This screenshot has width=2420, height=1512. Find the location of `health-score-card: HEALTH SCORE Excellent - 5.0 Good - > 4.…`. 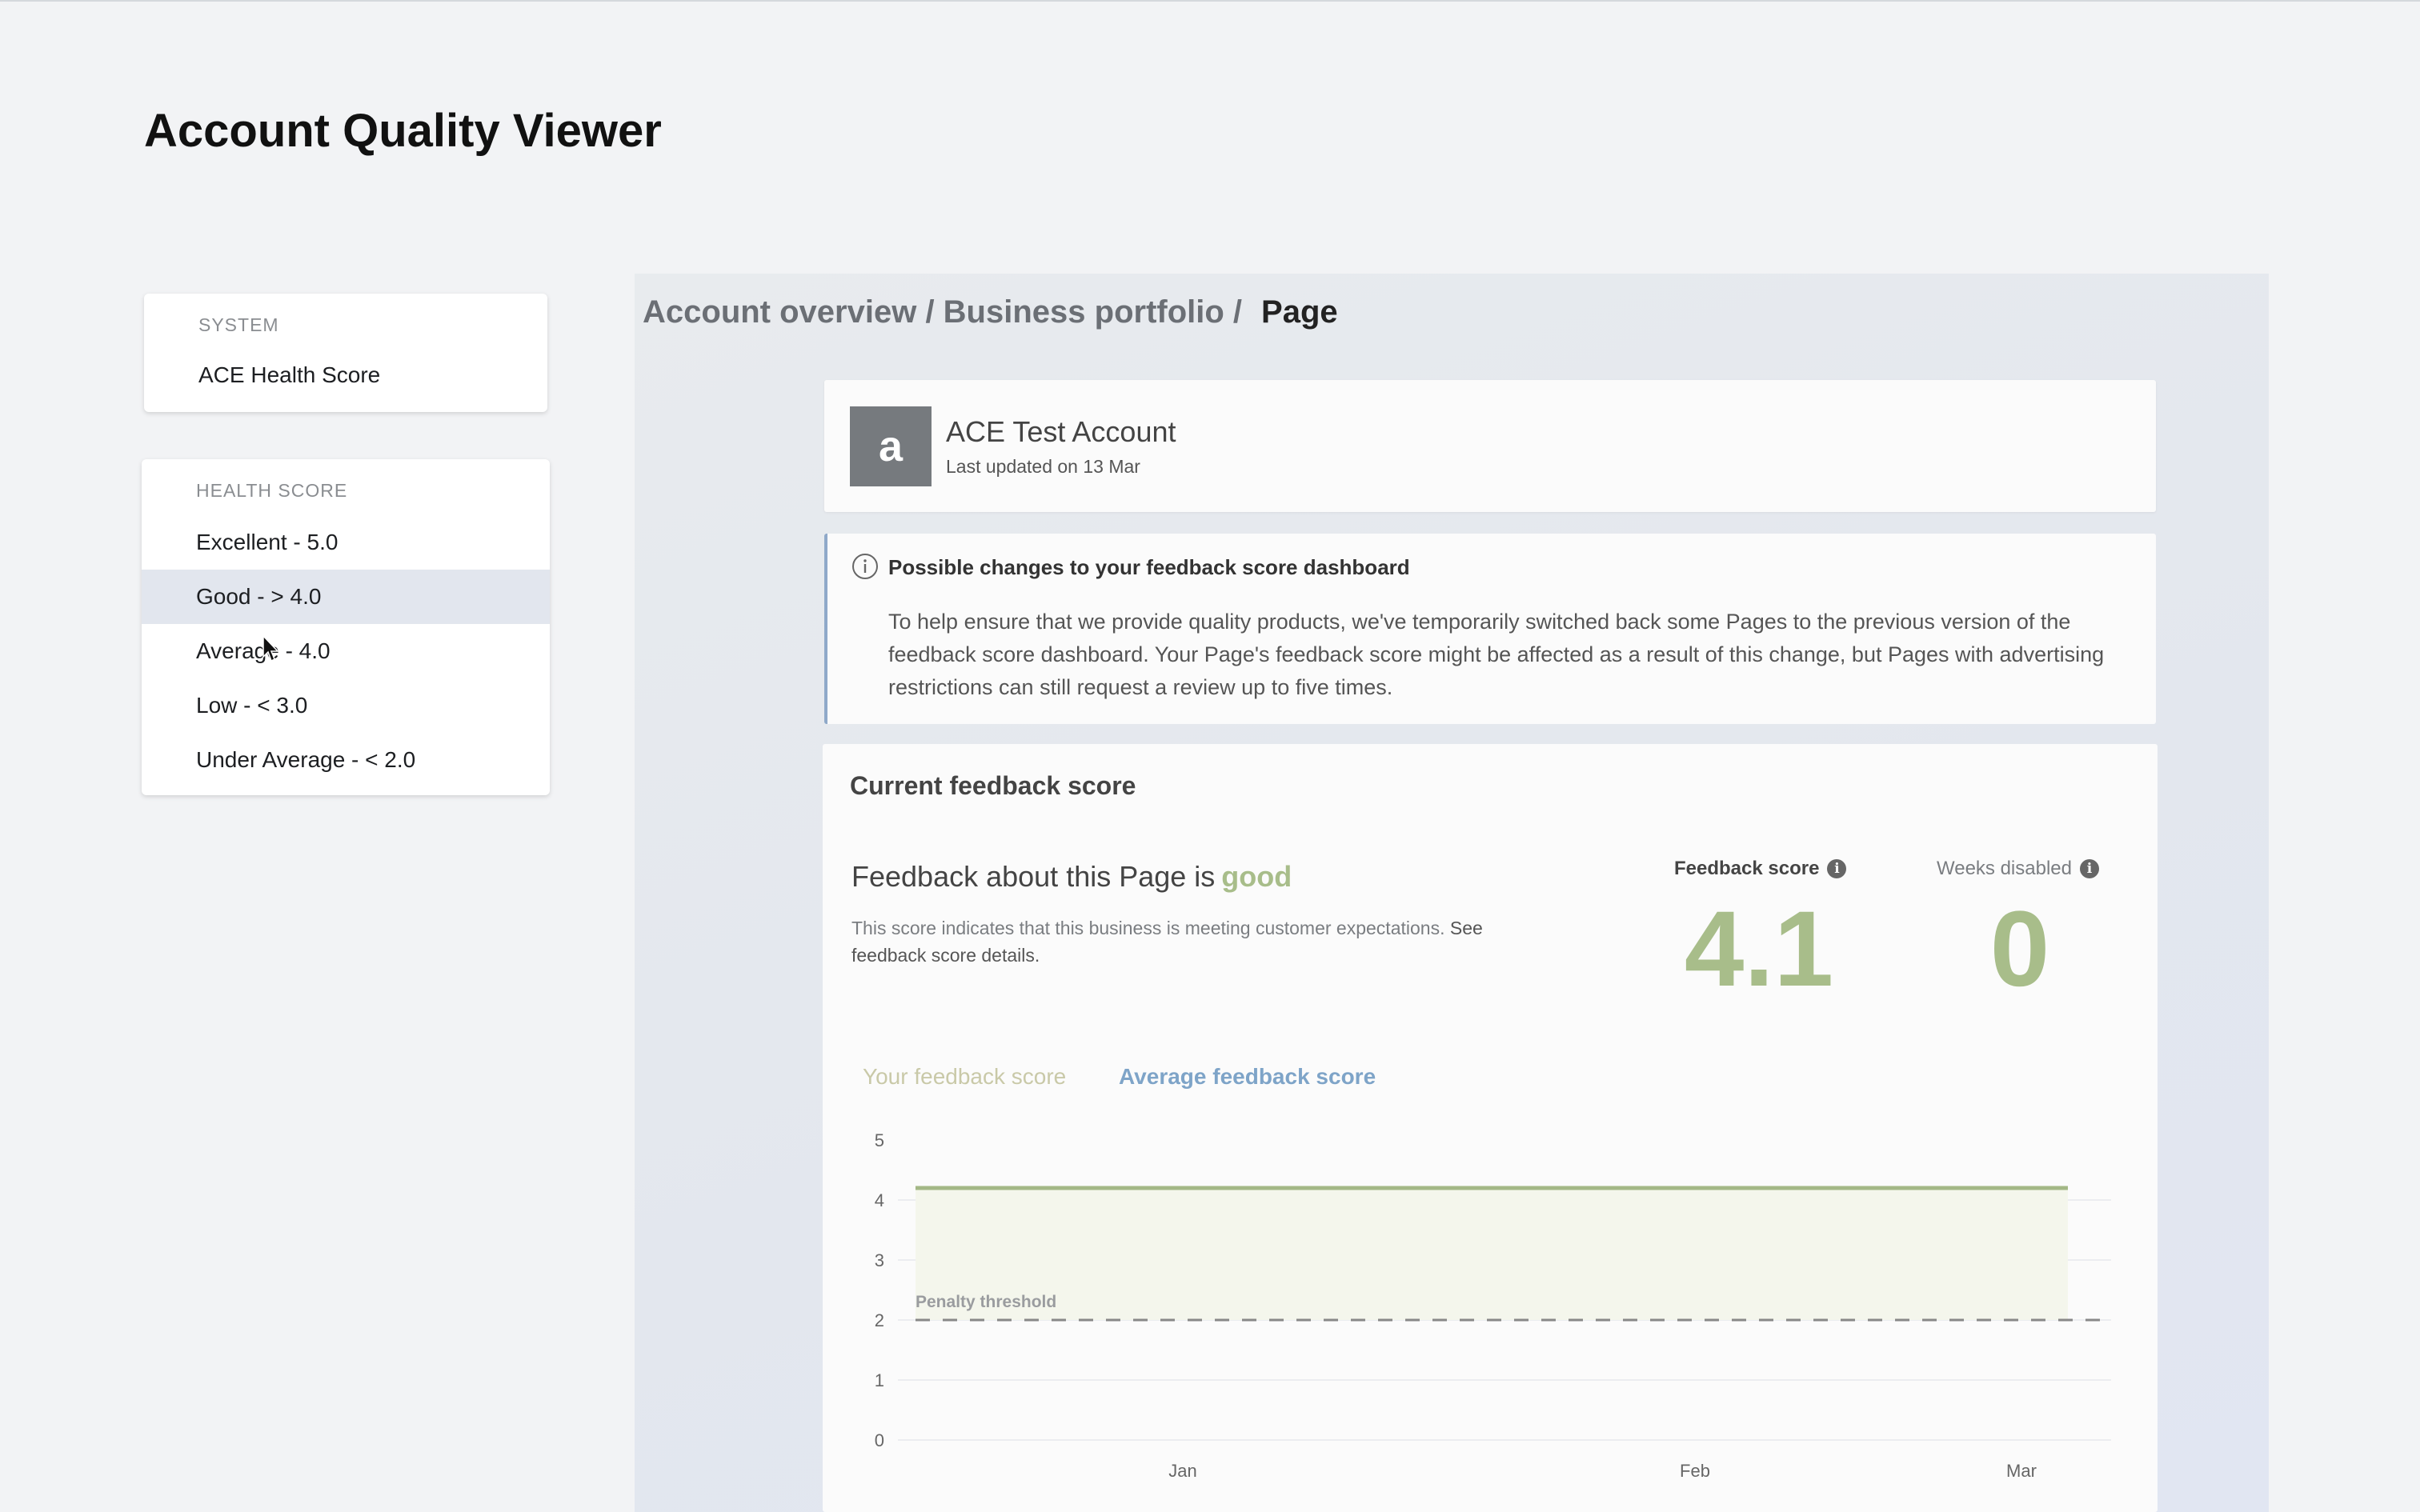

health-score-card: HEALTH SCORE Excellent - 5.0 Good - > 4.… is located at coordinates (346, 627).